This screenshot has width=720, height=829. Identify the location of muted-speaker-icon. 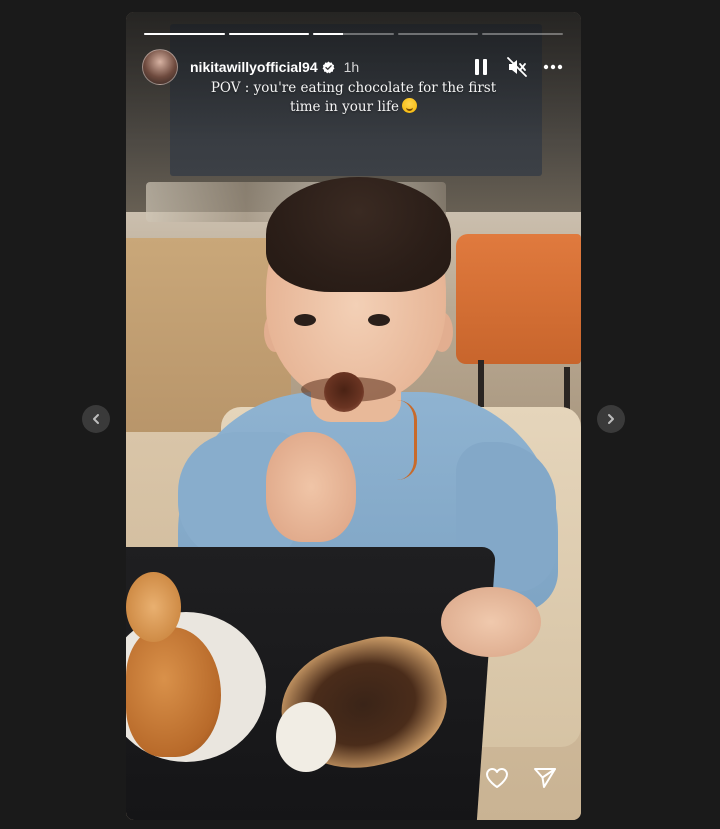
(517, 67).